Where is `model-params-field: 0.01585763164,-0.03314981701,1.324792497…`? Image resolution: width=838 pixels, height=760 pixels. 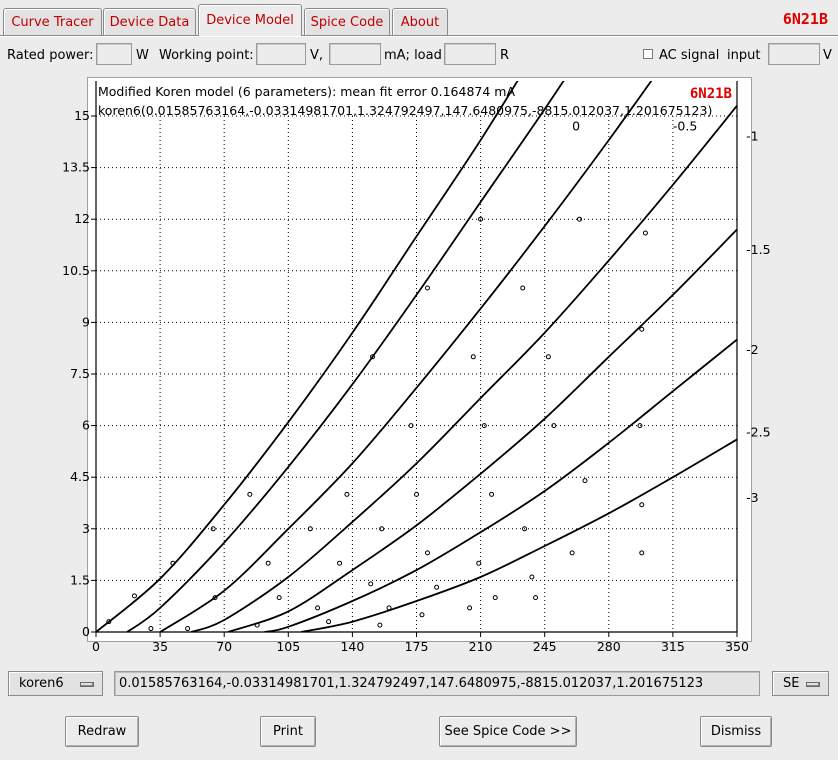 model-params-field: 0.01585763164,-0.03314981701,1.324792497… is located at coordinates (437, 683).